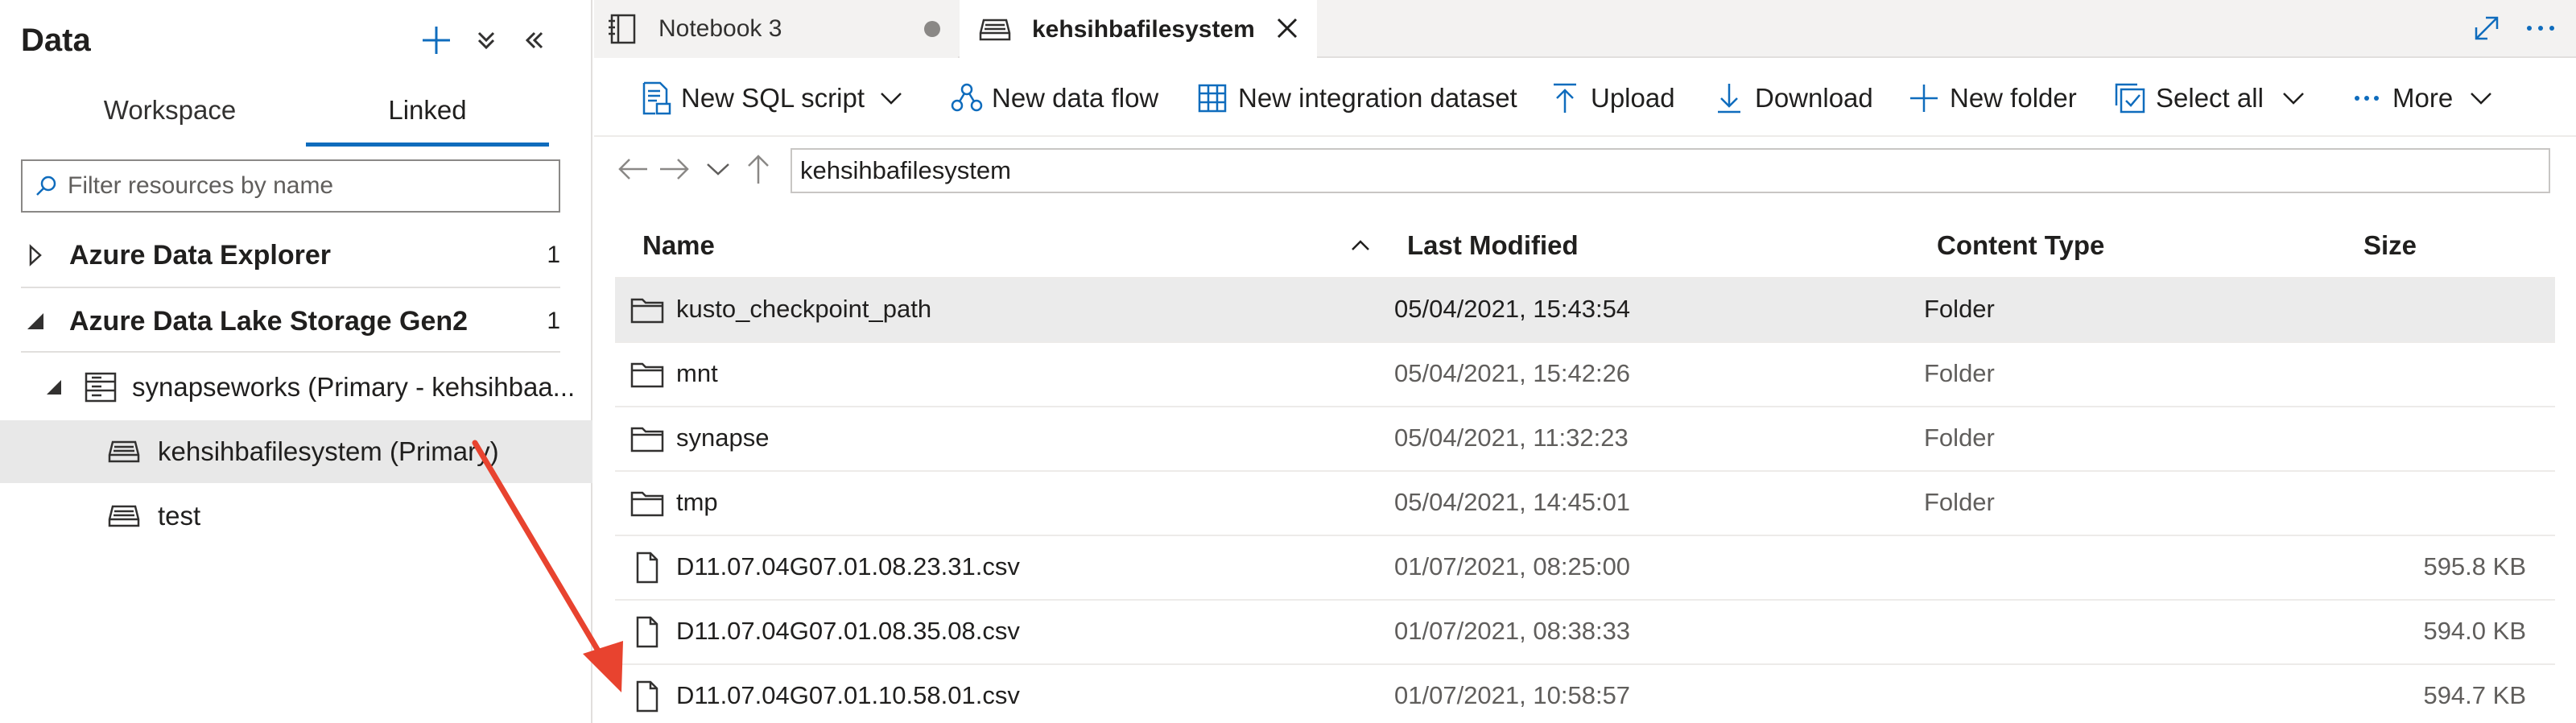  I want to click on add-icon, so click(436, 40).